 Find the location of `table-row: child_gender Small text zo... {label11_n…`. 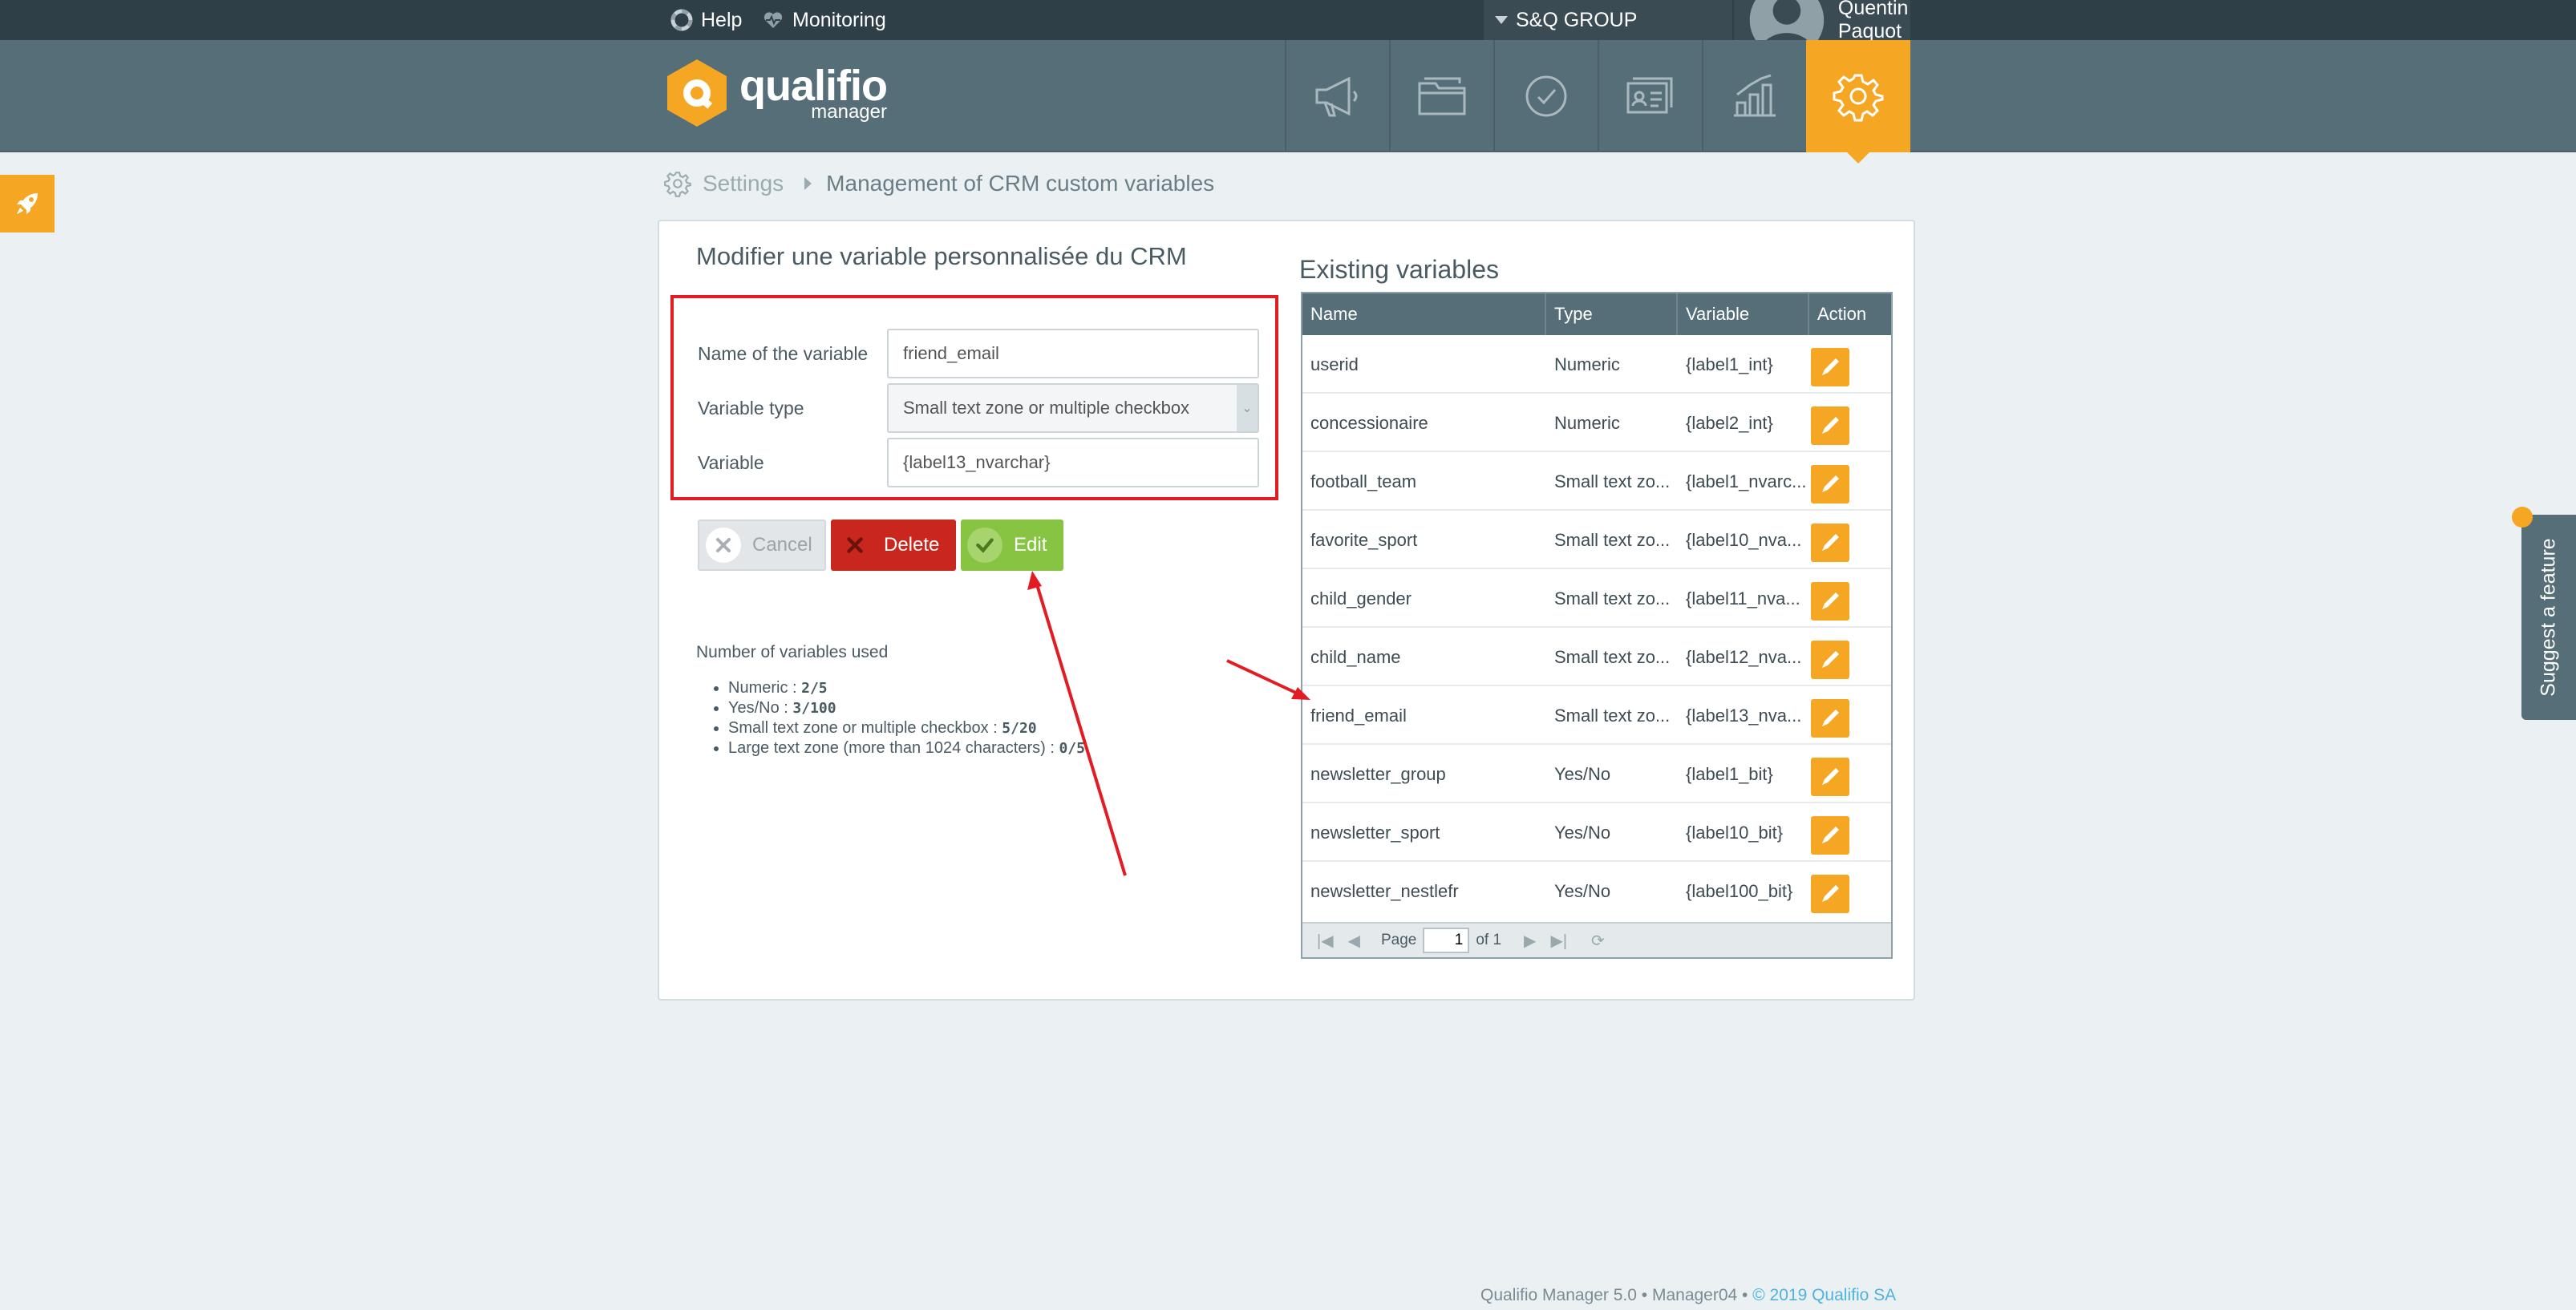

table-row: child_gender Small text zo... {label11_n… is located at coordinates (1596, 598).